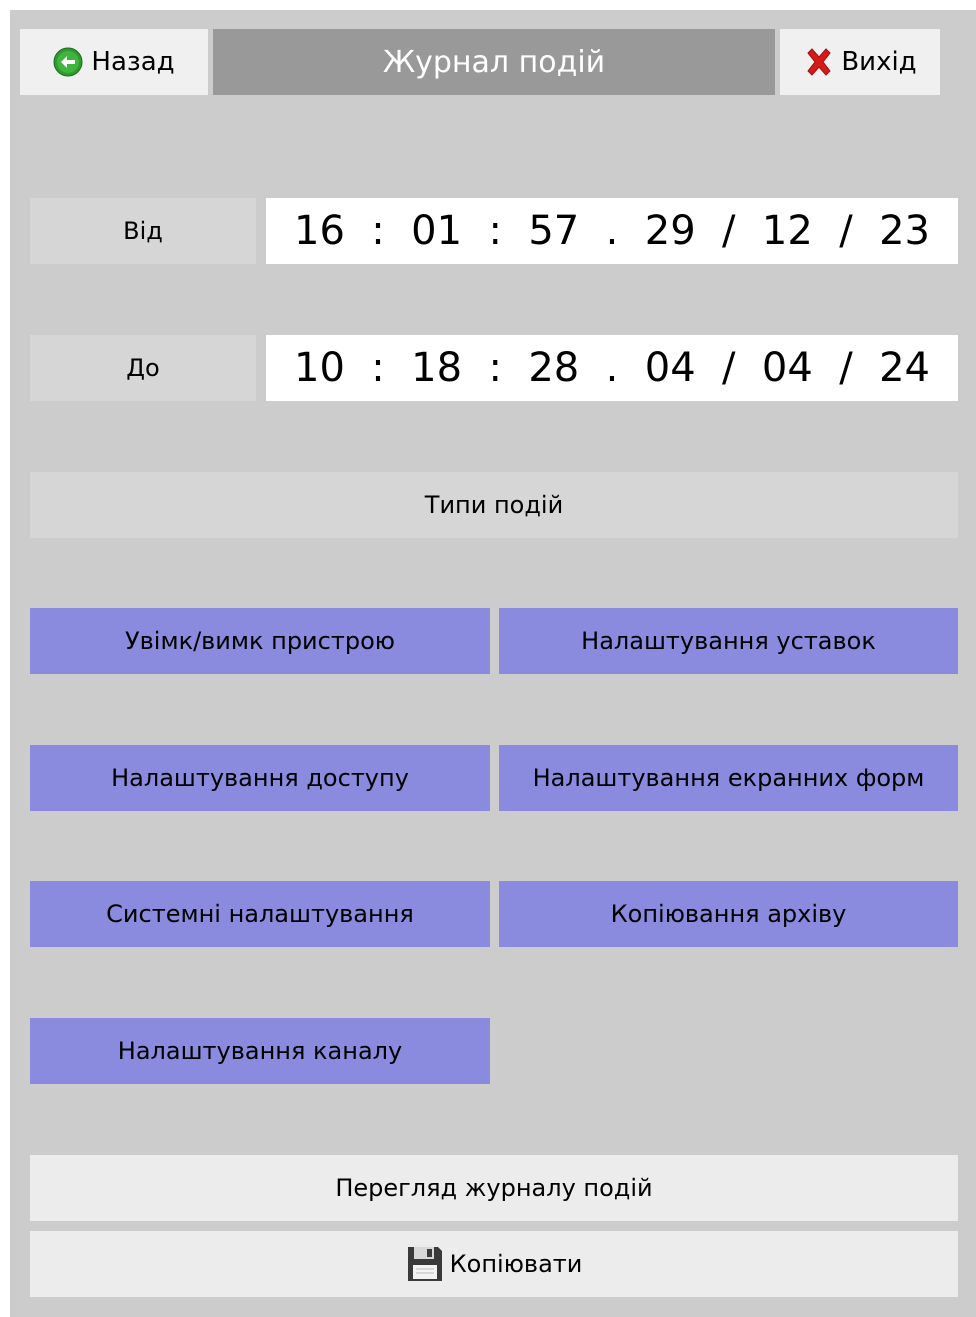 This screenshot has height=1317, width=976. What do you see at coordinates (553, 368) in the screenshot?
I see `to-seconds: 28` at bounding box center [553, 368].